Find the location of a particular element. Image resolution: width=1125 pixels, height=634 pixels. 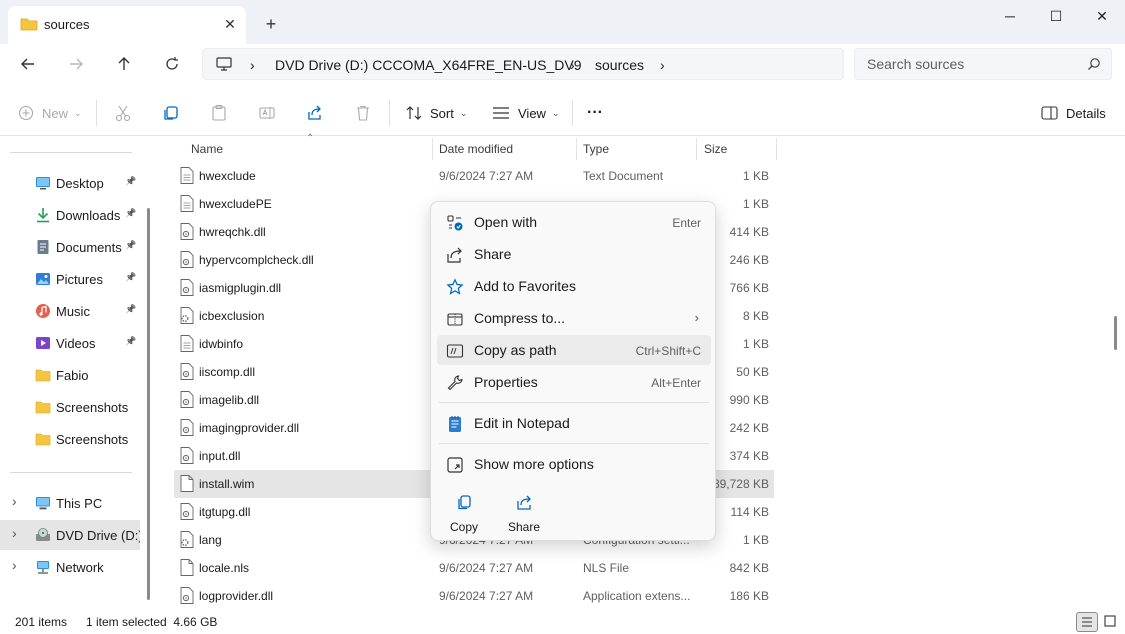

trash-icon is located at coordinates (363, 113).